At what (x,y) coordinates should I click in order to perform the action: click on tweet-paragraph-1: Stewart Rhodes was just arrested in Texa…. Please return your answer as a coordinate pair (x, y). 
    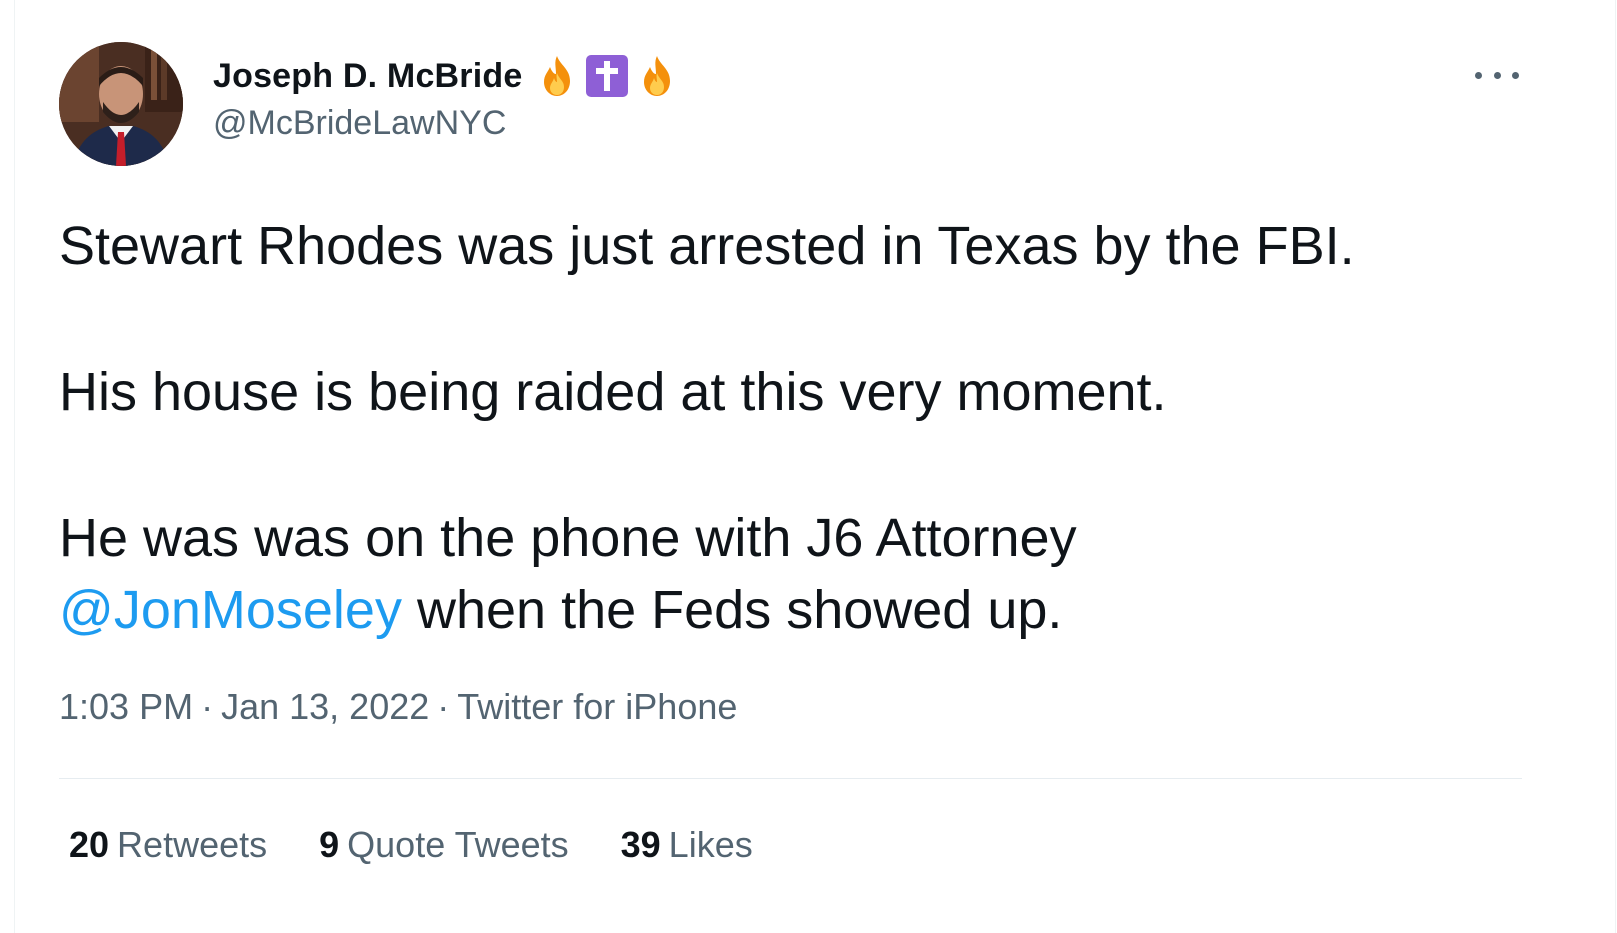
    Looking at the image, I should click on (707, 246).